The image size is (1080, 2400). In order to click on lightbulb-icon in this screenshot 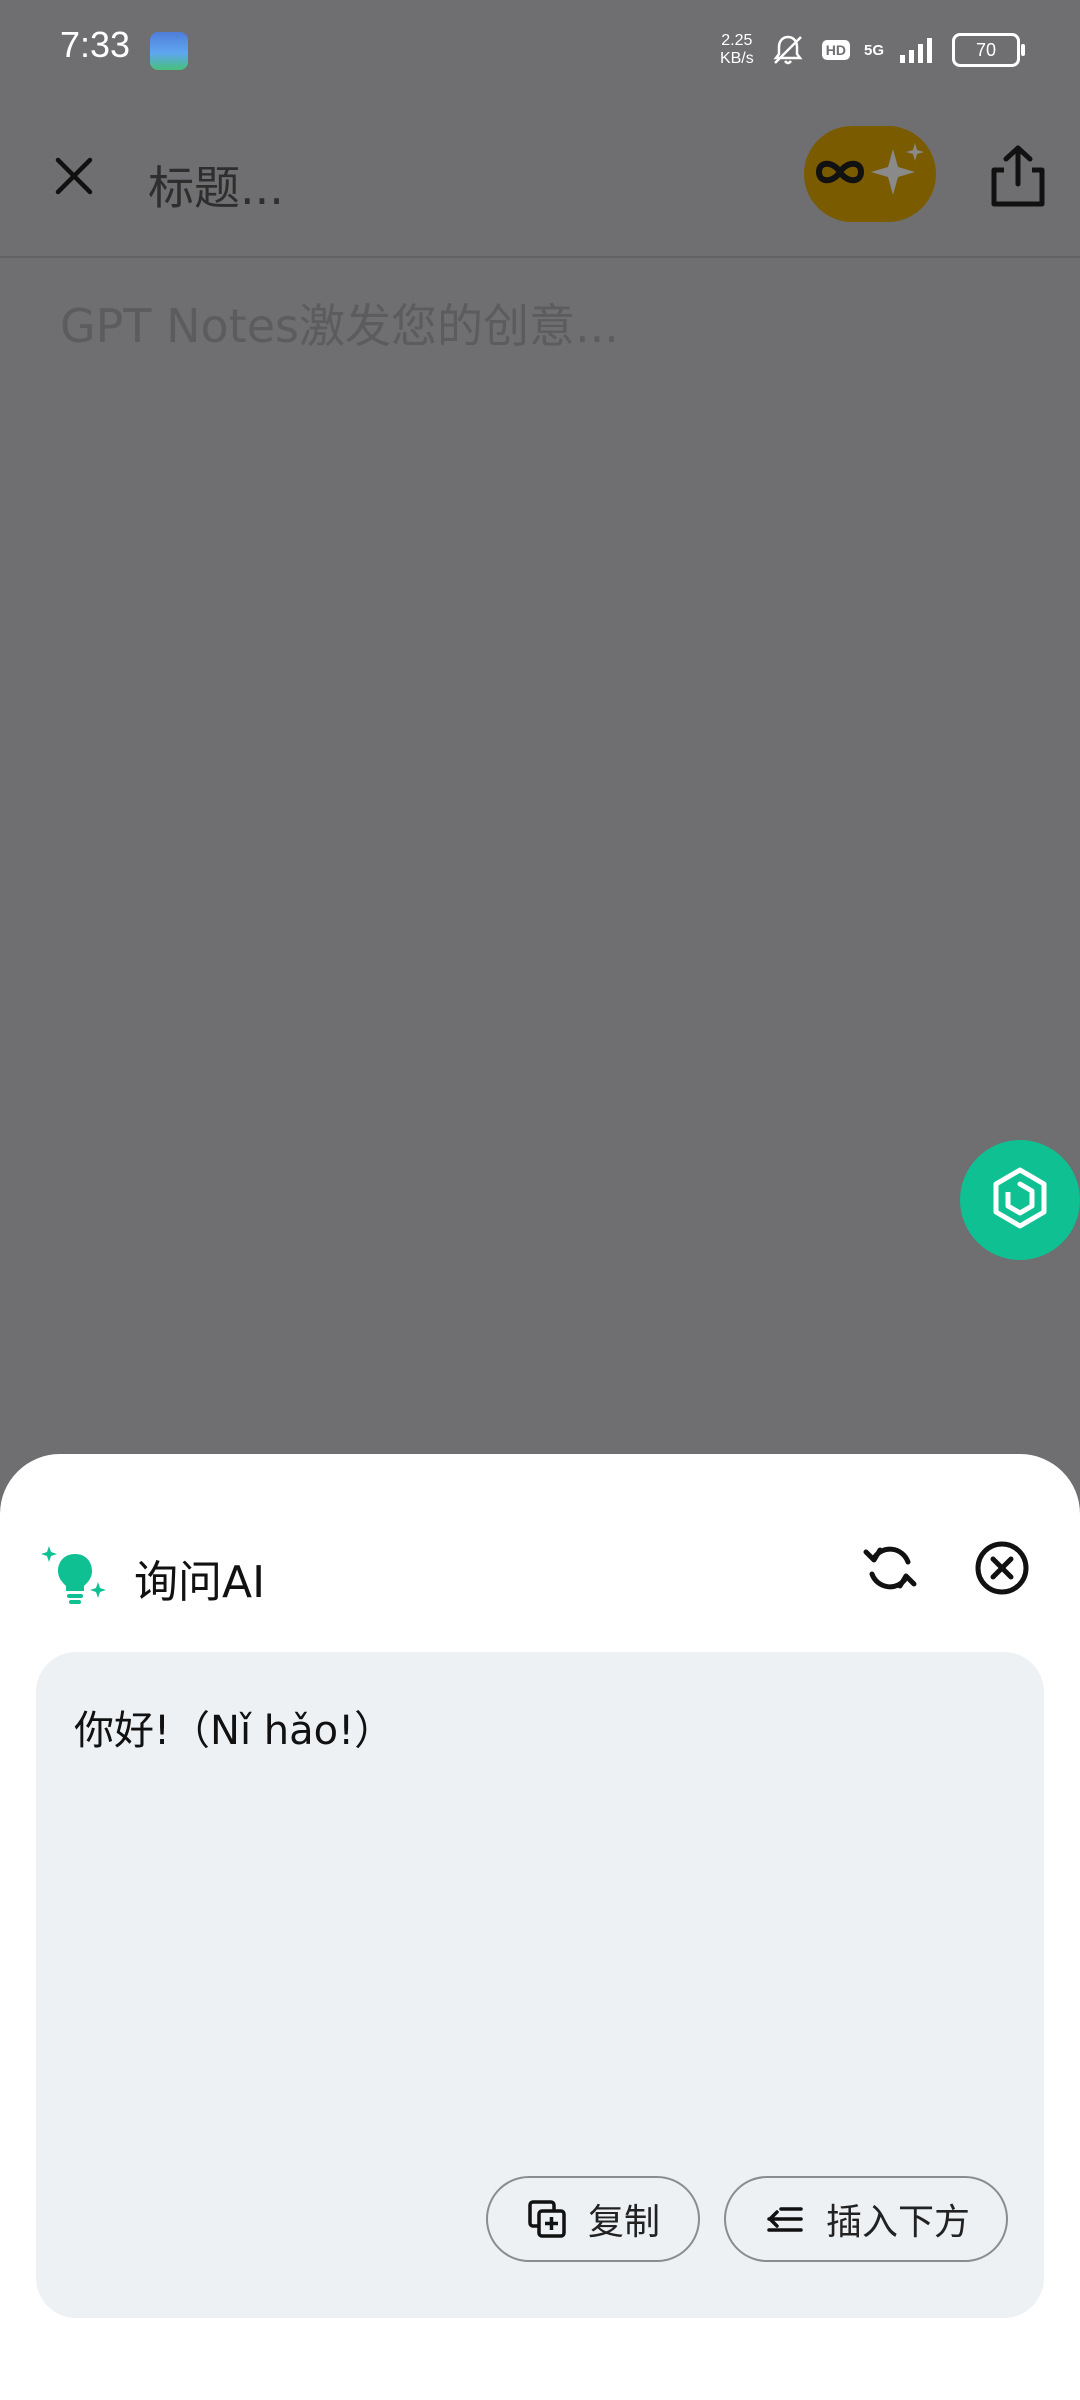, I will do `click(75, 1575)`.